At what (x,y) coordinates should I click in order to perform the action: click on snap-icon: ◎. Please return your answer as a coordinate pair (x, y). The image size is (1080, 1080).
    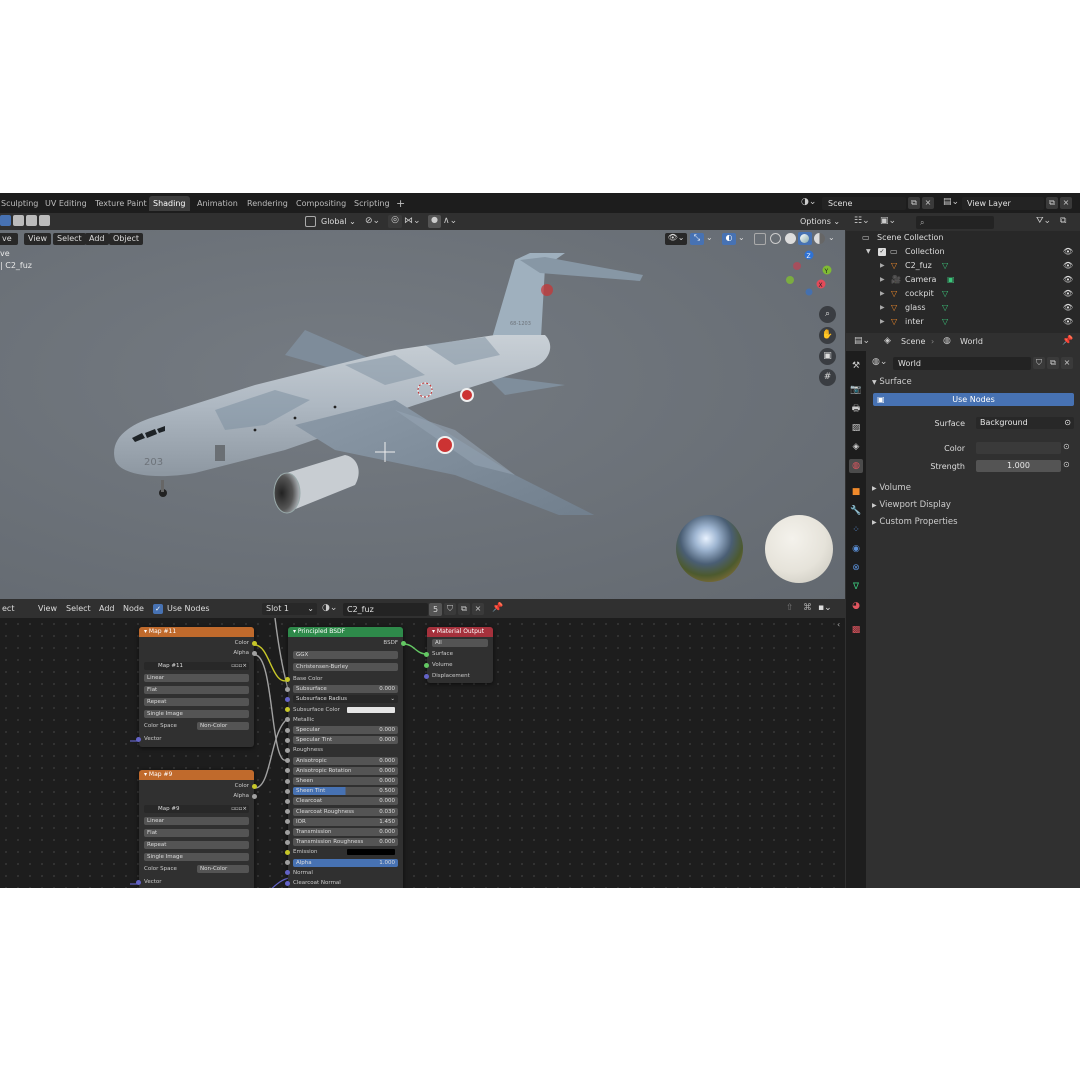
    Looking at the image, I should click on (395, 221).